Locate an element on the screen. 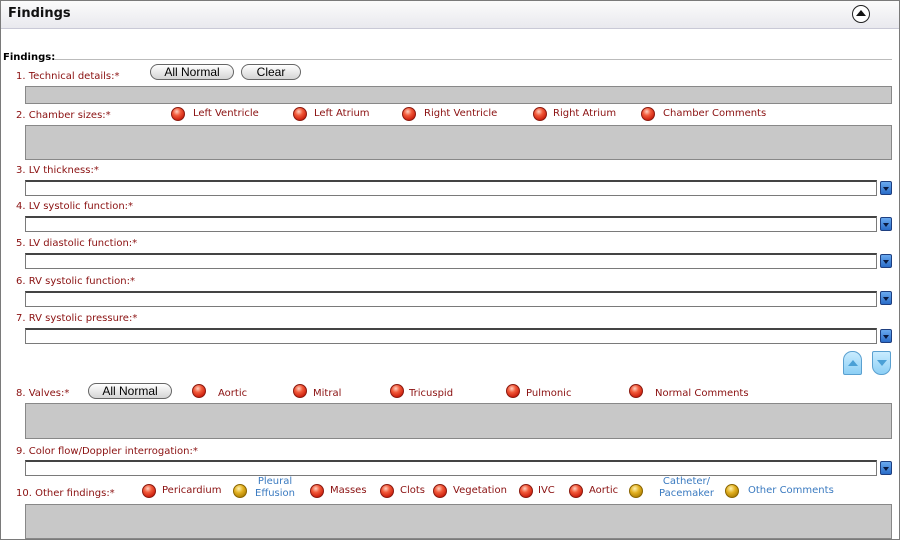 The image size is (900, 540). lv-diastolic-dropdown-icon is located at coordinates (886, 261).